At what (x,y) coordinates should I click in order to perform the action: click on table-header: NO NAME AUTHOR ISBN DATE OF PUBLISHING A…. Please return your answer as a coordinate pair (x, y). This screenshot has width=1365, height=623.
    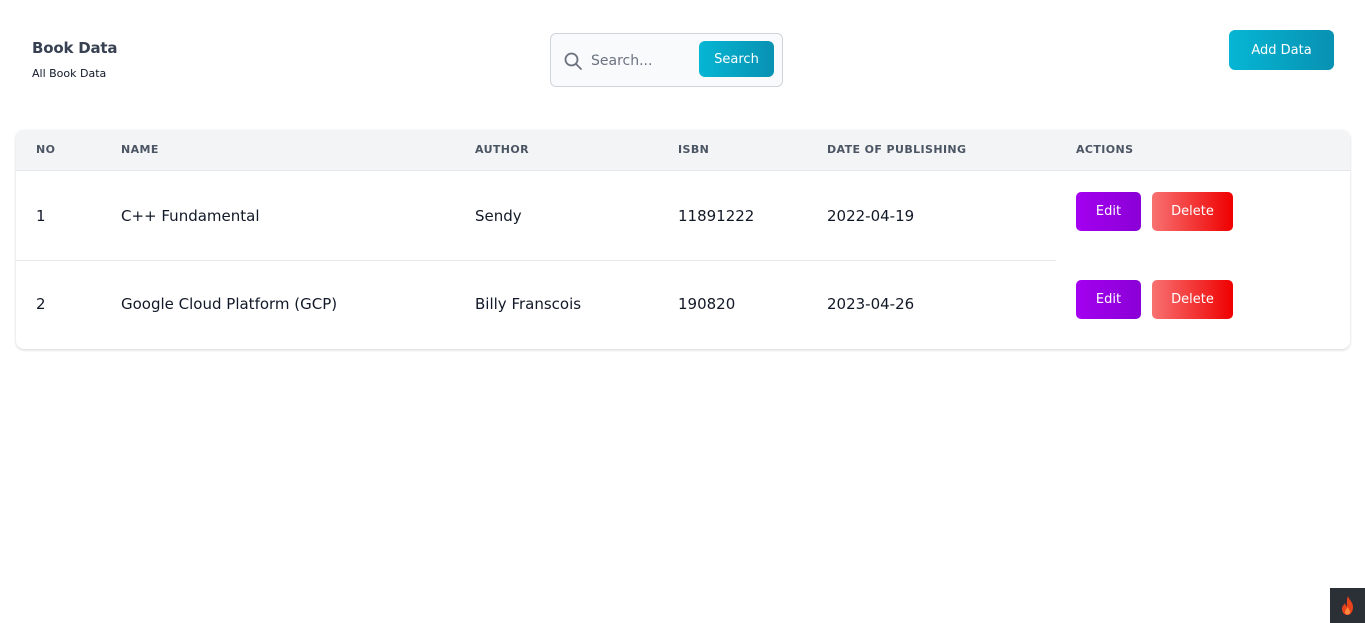
    Looking at the image, I should click on (683, 150).